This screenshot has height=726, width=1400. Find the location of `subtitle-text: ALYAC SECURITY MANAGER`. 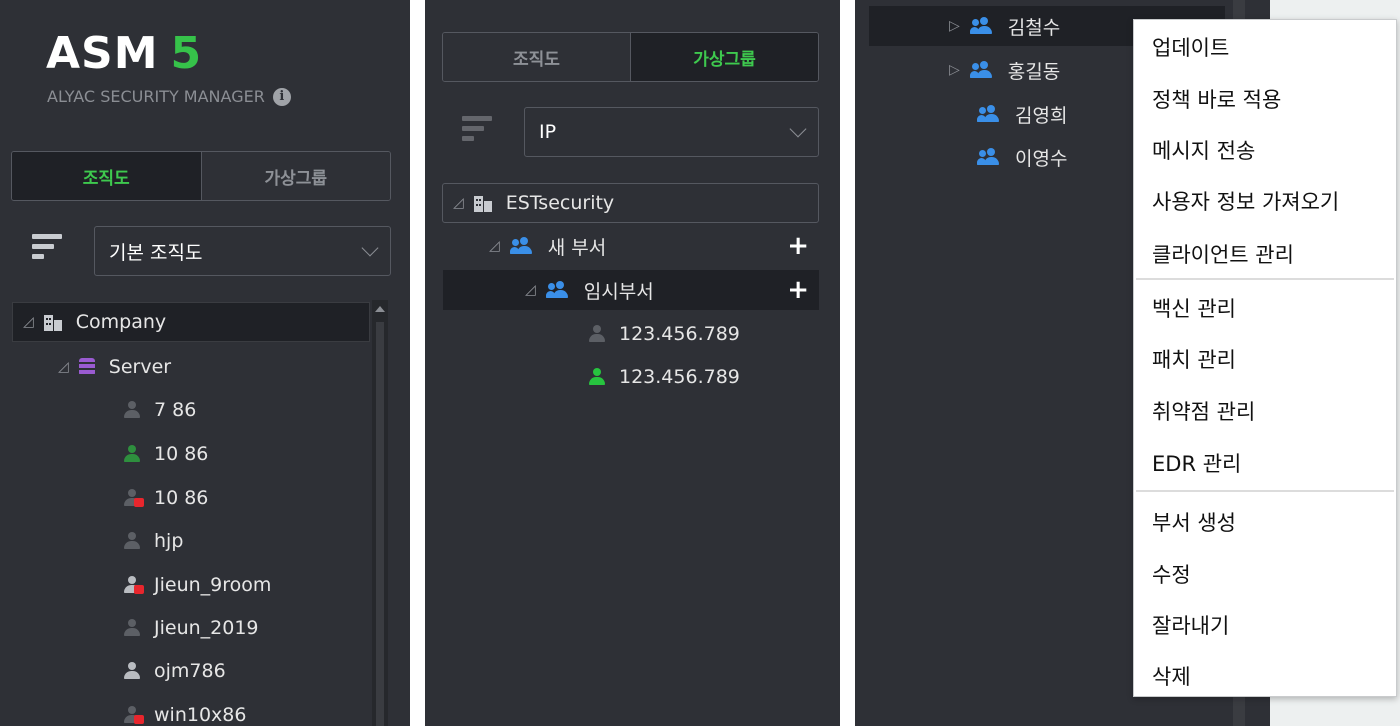

subtitle-text: ALYAC SECURITY MANAGER is located at coordinates (156, 96).